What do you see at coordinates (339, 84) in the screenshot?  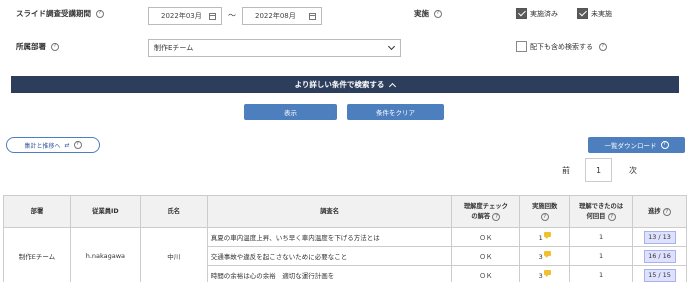 I see `advanced-search-text: より詳しい条件で検索する` at bounding box center [339, 84].